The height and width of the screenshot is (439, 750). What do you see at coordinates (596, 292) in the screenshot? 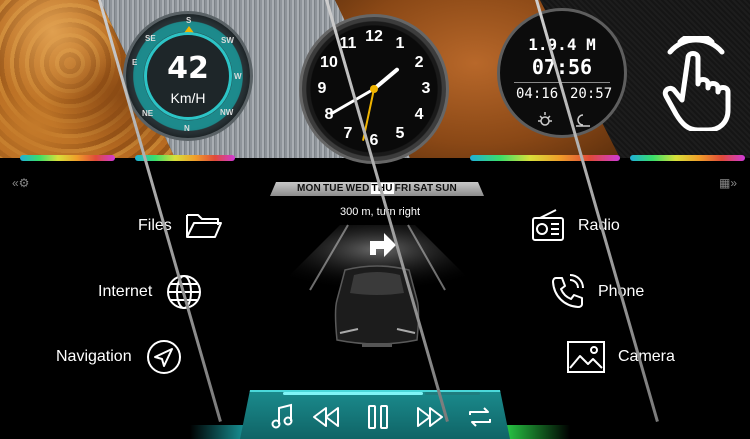
I see `menu-item-phone: Phone` at bounding box center [596, 292].